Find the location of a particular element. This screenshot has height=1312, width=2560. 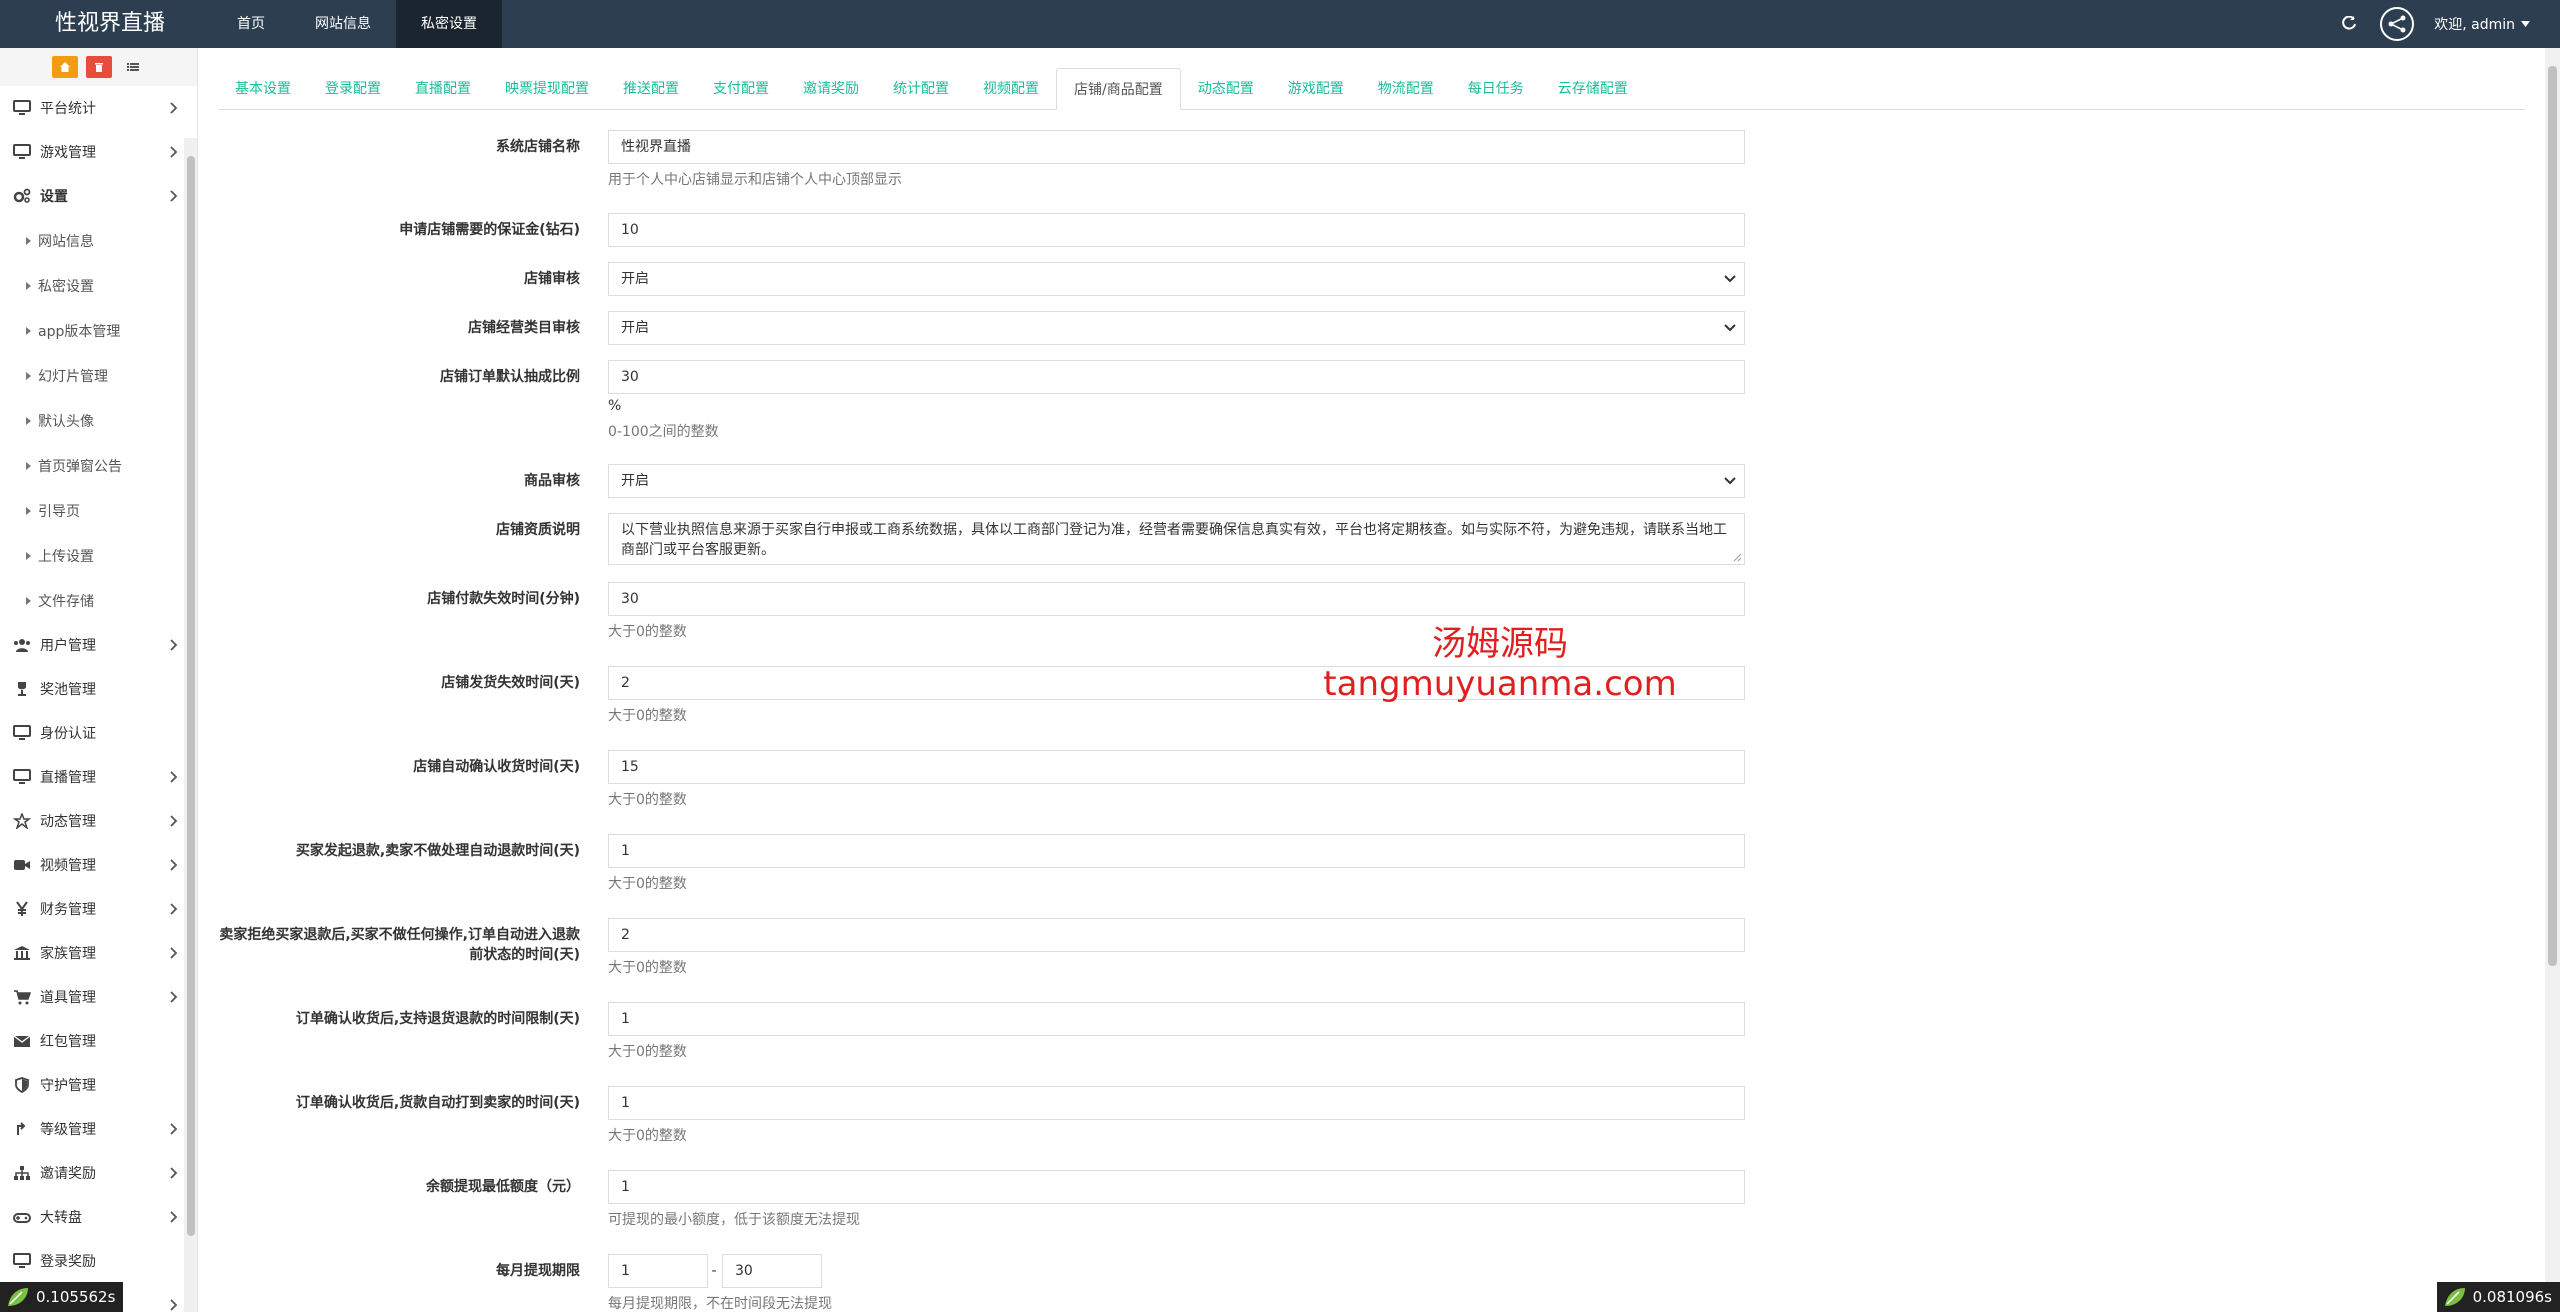

help-refund-auto: 大于0的整数 is located at coordinates (647, 884).